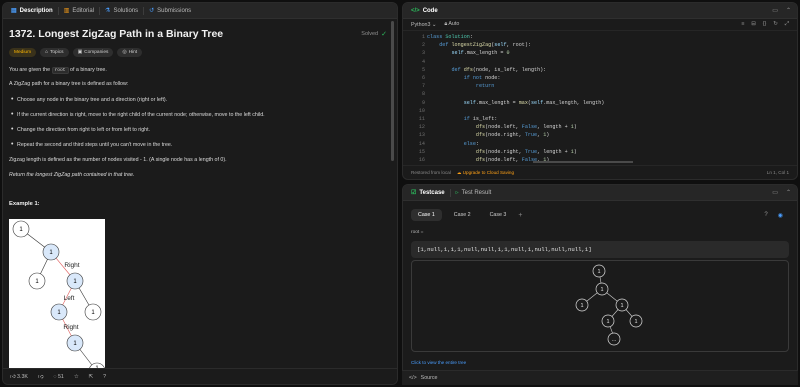  Describe the element at coordinates (765, 24) in the screenshot. I see `braces-icon: {}` at that location.